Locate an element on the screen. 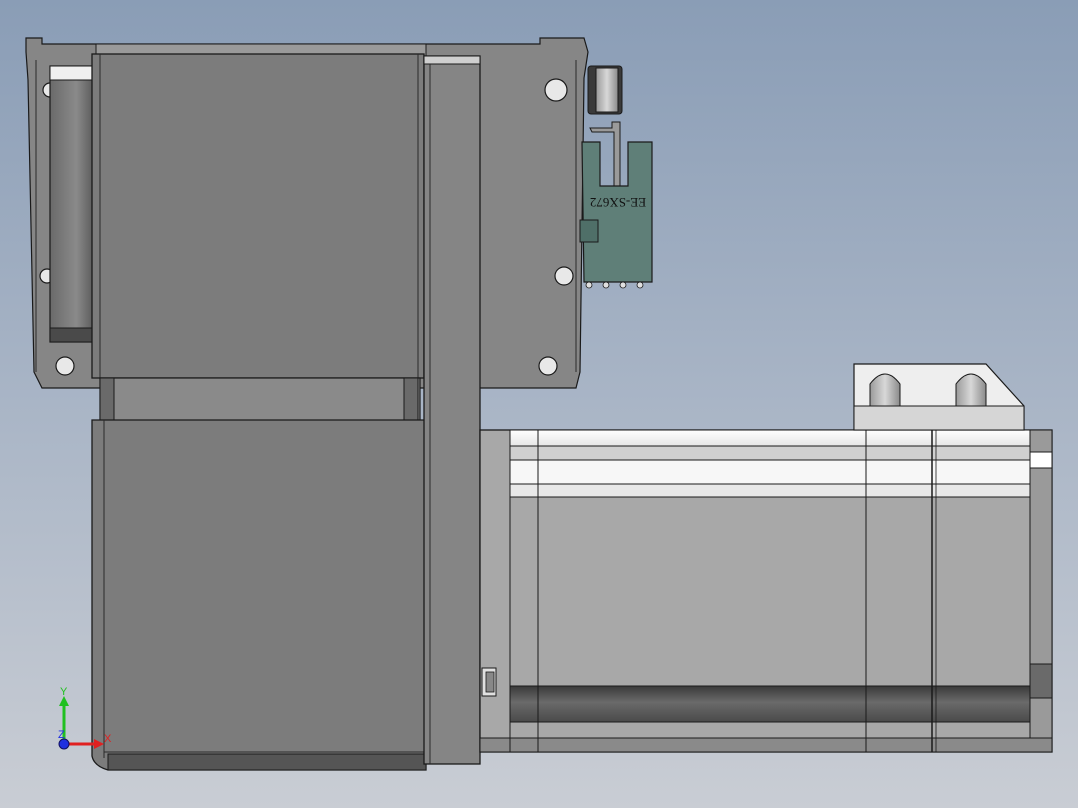  flange-plate is located at coordinates (452, 410).